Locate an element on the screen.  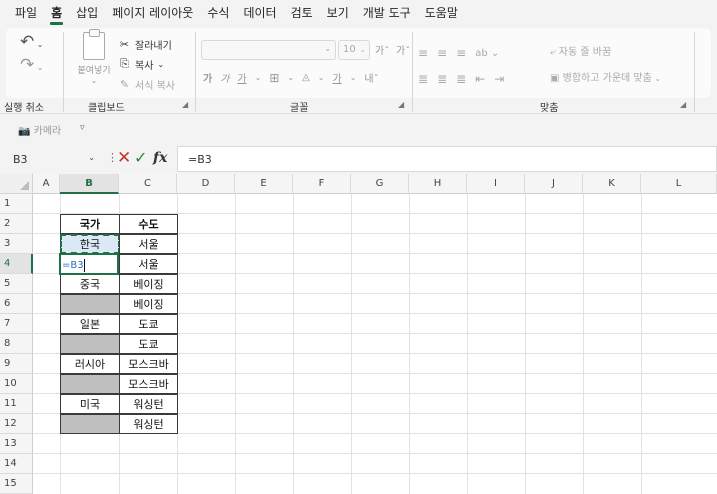
align-right-icon: ≣ is located at coordinates (461, 79).